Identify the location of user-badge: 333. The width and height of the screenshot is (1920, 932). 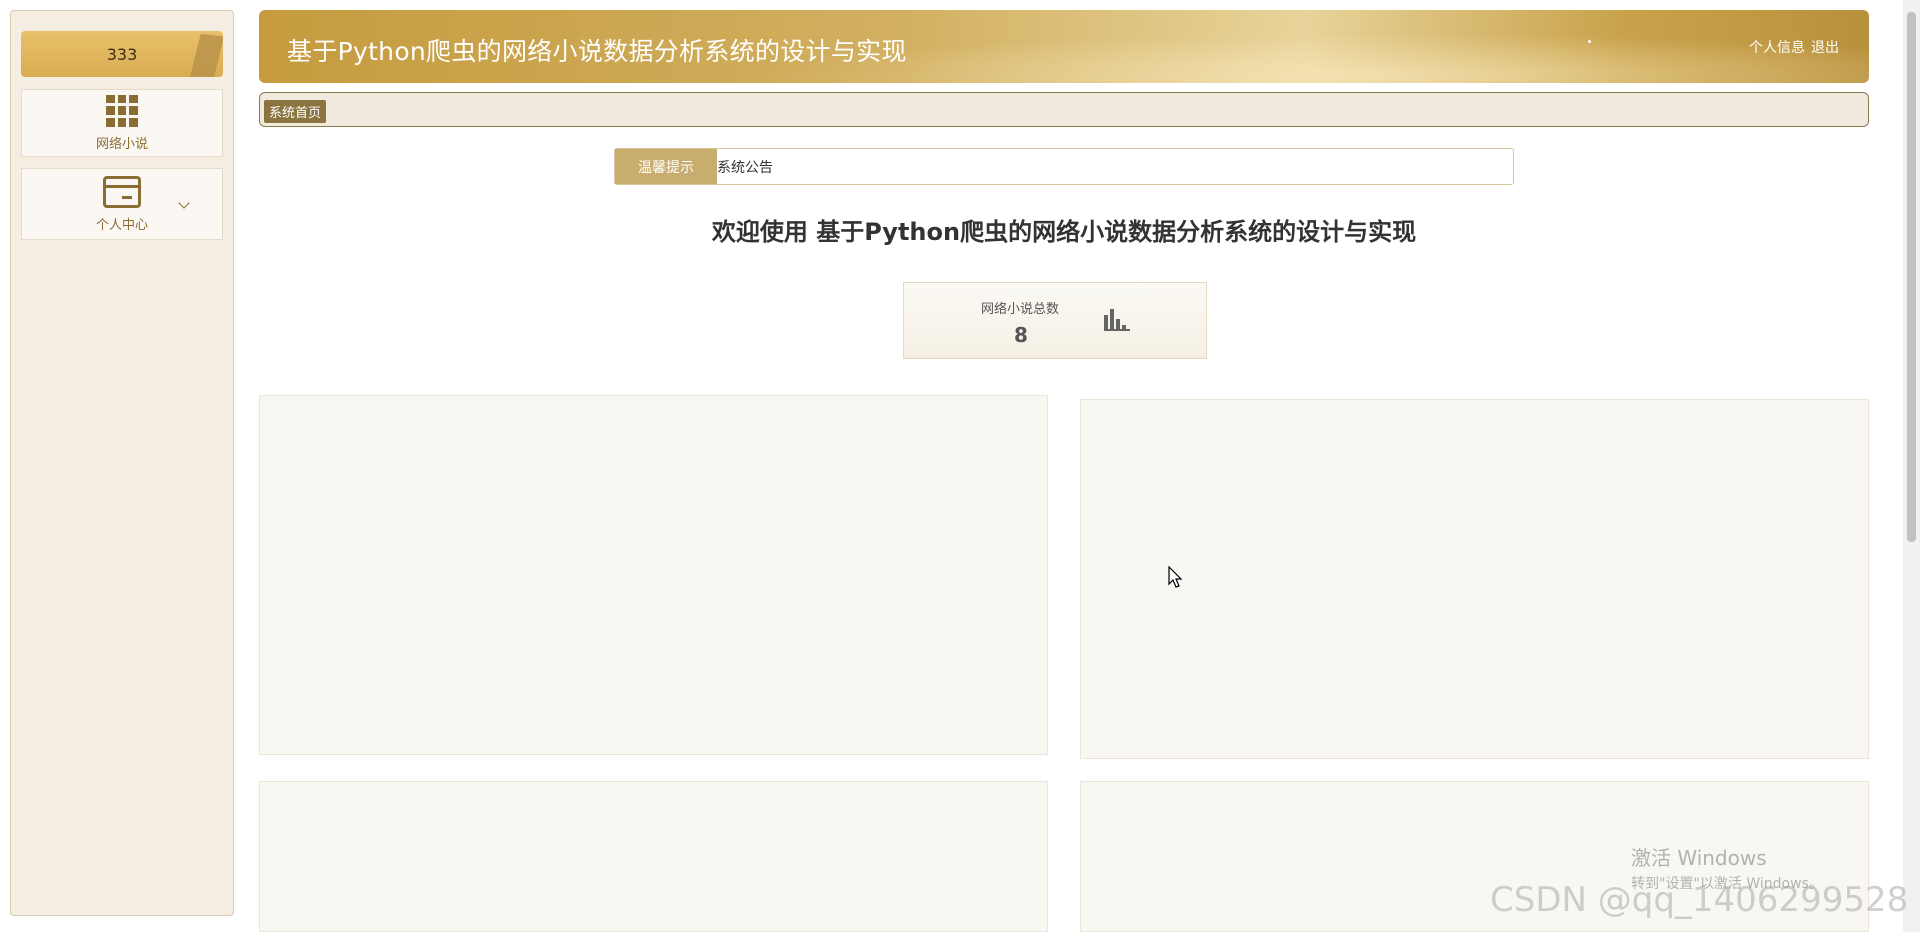
(122, 54).